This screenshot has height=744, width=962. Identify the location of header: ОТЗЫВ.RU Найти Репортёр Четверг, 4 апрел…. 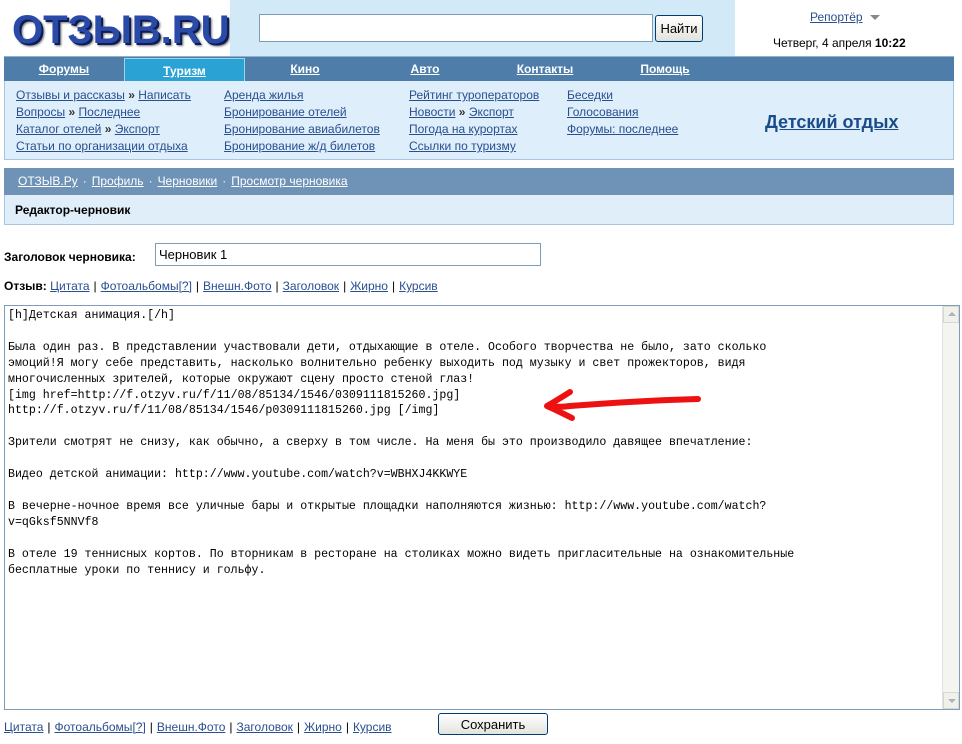
(481, 28).